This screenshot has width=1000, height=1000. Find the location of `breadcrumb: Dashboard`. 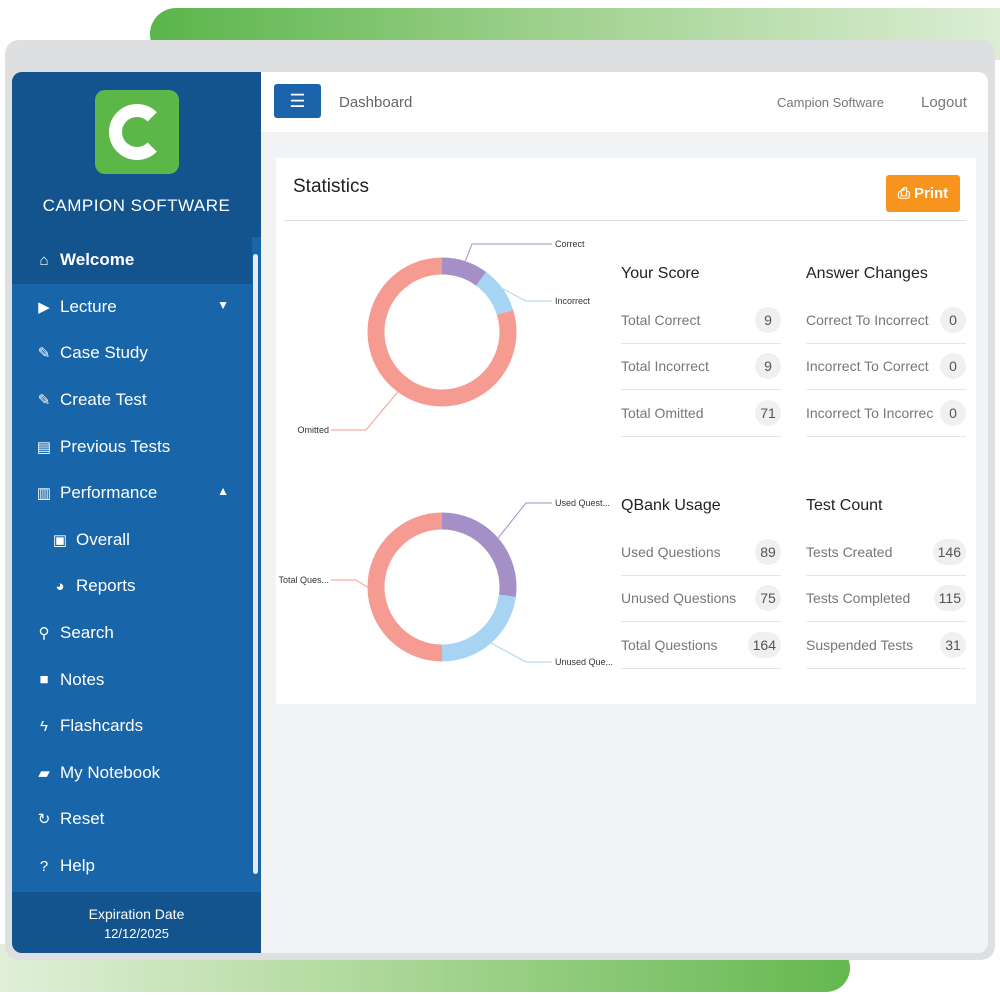

breadcrumb: Dashboard is located at coordinates (375, 102).